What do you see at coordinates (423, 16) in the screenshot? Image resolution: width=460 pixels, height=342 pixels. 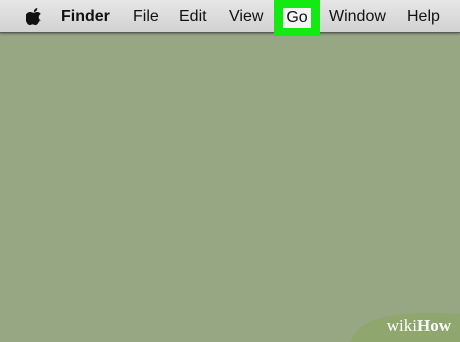 I see `menu-help: Help` at bounding box center [423, 16].